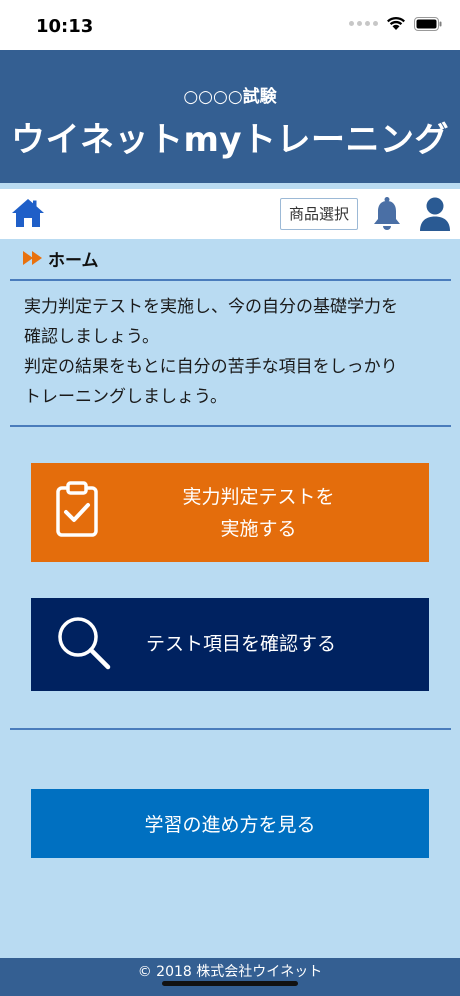 The width and height of the screenshot is (460, 996). I want to click on intro-line: 確認しましょう。, so click(91, 337).